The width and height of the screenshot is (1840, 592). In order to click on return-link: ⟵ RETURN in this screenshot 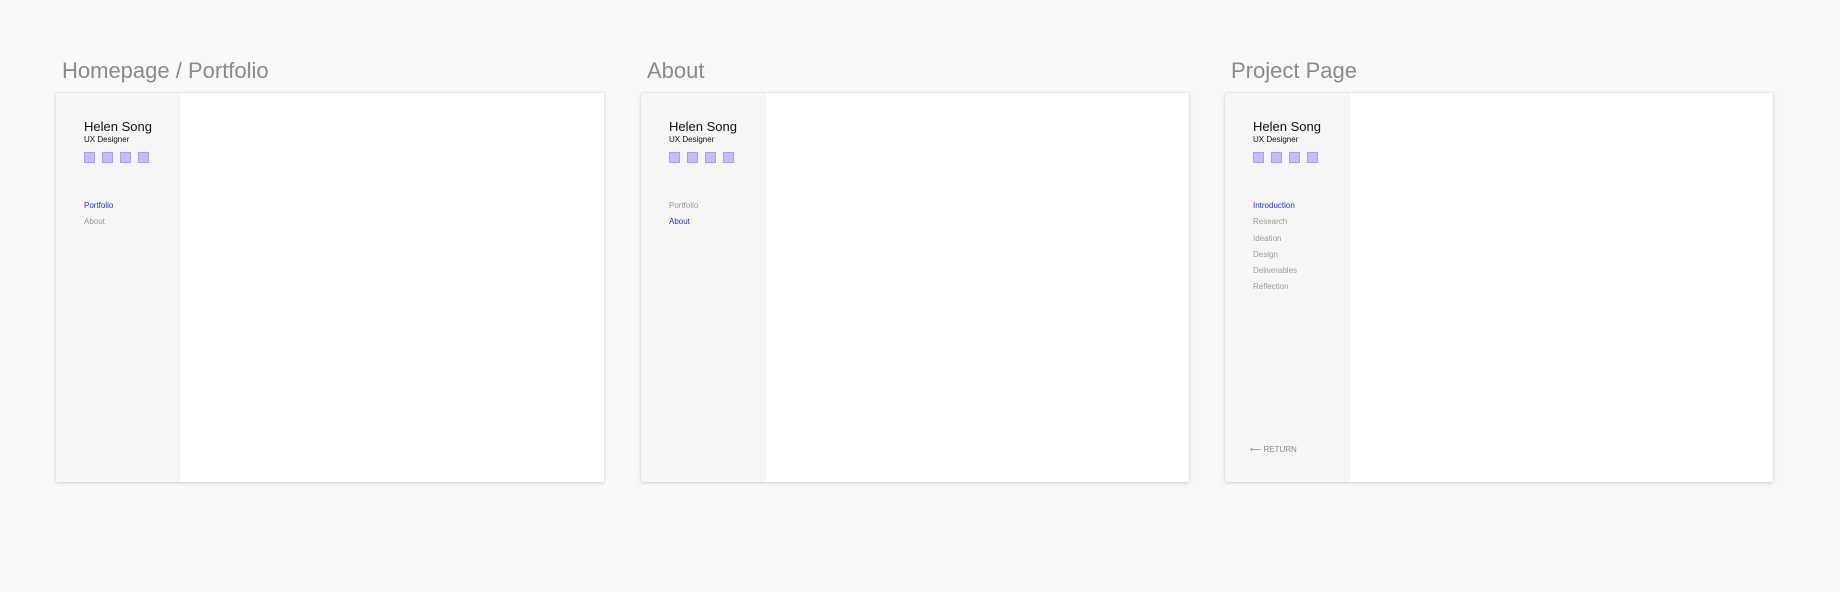, I will do `click(1273, 449)`.